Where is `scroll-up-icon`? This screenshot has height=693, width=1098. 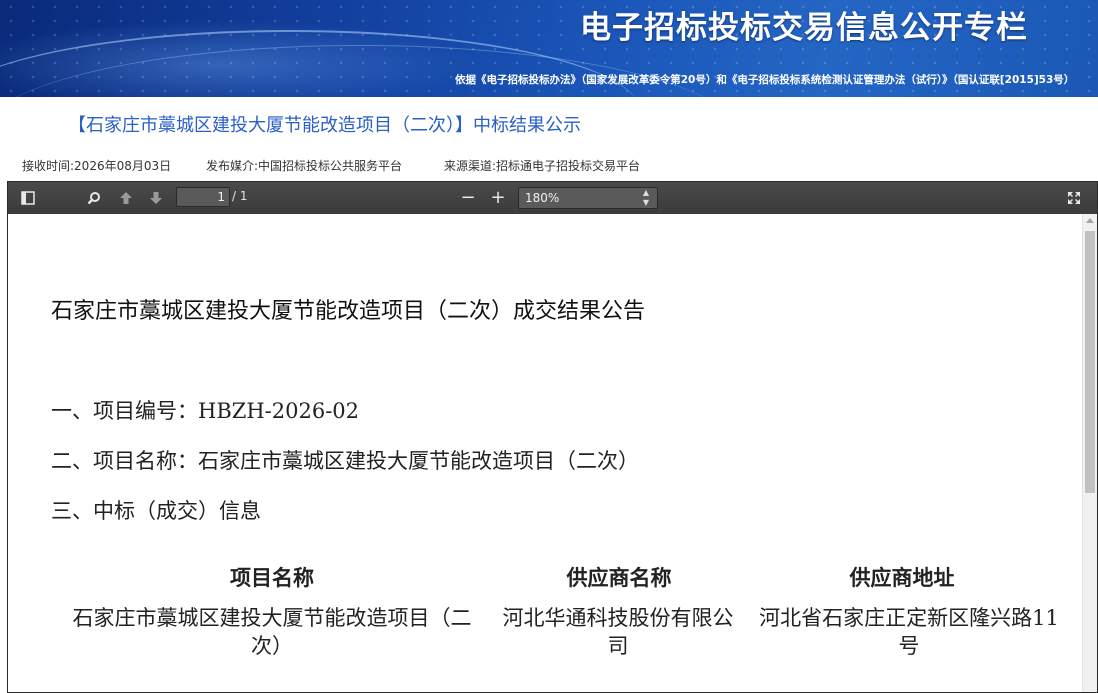 scroll-up-icon is located at coordinates (1090, 220).